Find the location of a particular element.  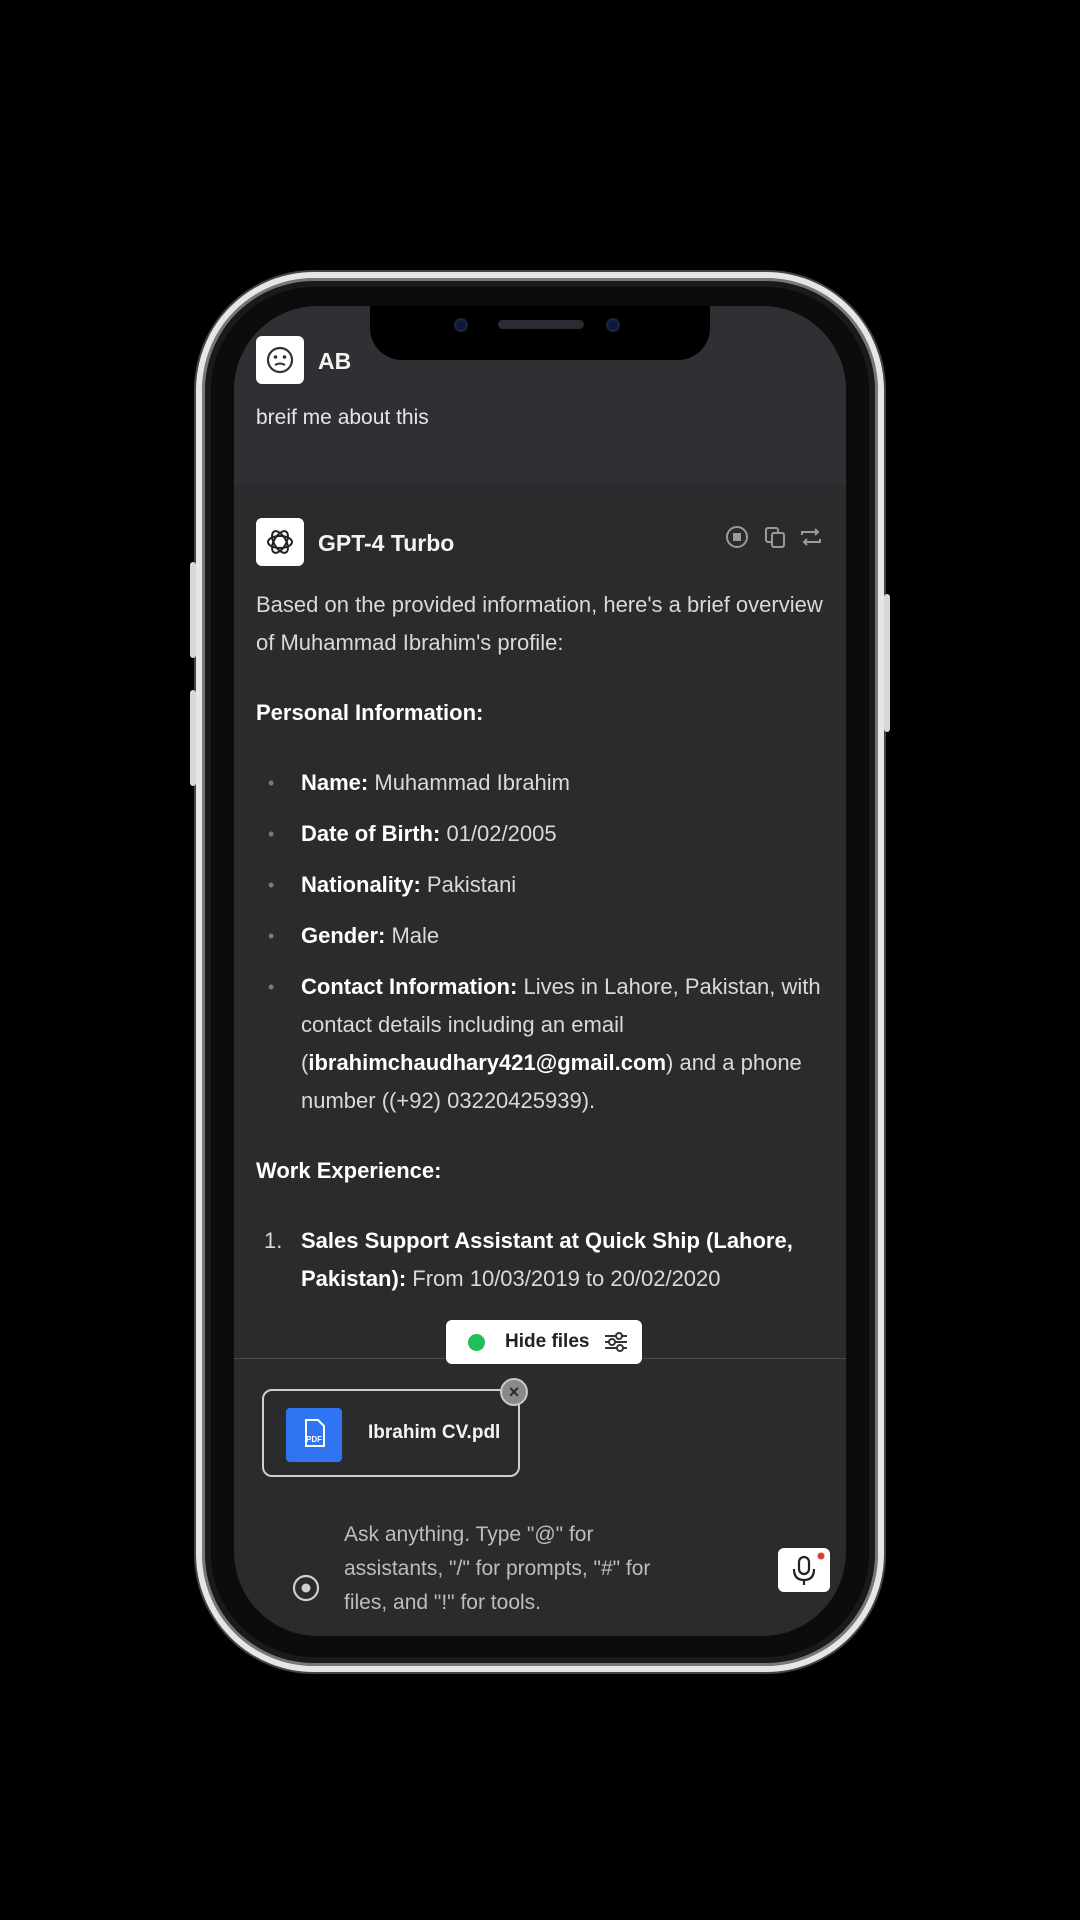

list-item: Date of Birth: 01/02/2005 is located at coordinates (541, 834).